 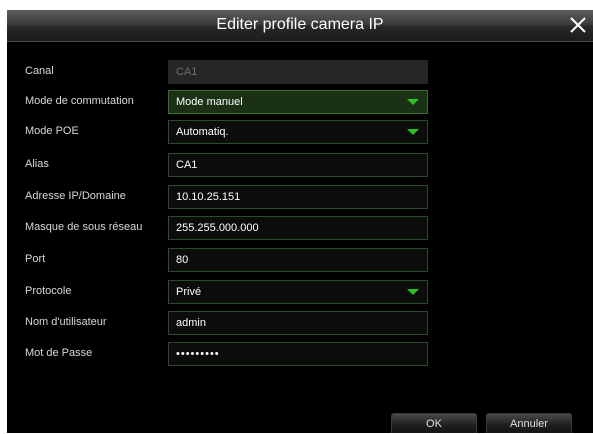 I want to click on mode-commutation-select: Mode manuel, so click(x=298, y=102).